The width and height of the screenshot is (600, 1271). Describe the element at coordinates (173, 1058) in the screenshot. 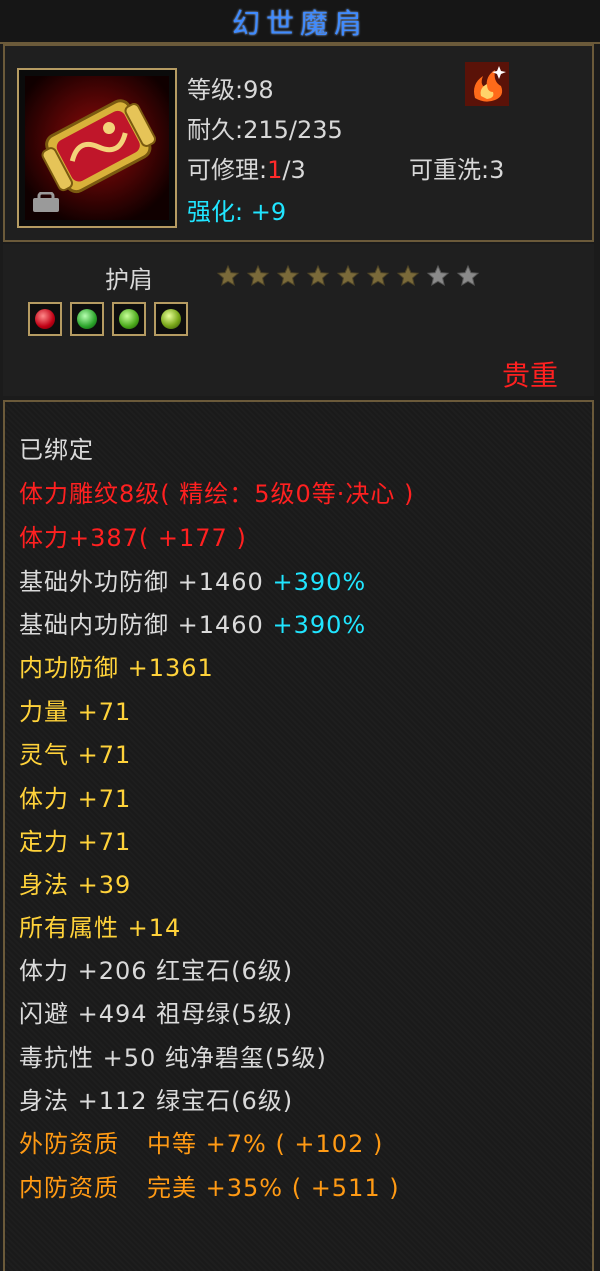

I see `gem-poison-line: 毒抗性 +50 纯净碧玺(5级)` at that location.